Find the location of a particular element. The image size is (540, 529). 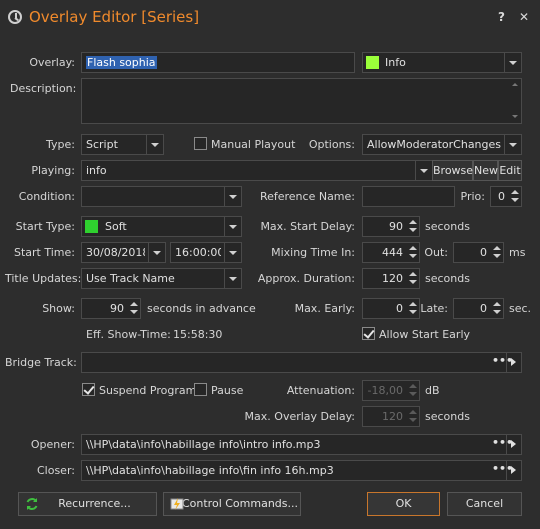

max-overlay-delay-label: Max. Overlay Delay: is located at coordinates (299, 416).